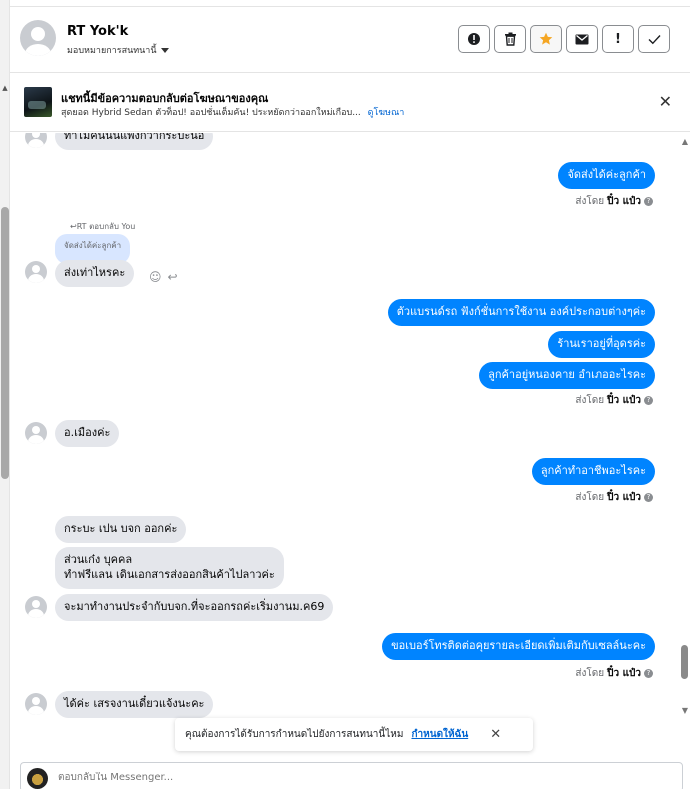  I want to click on star-icon, so click(546, 38).